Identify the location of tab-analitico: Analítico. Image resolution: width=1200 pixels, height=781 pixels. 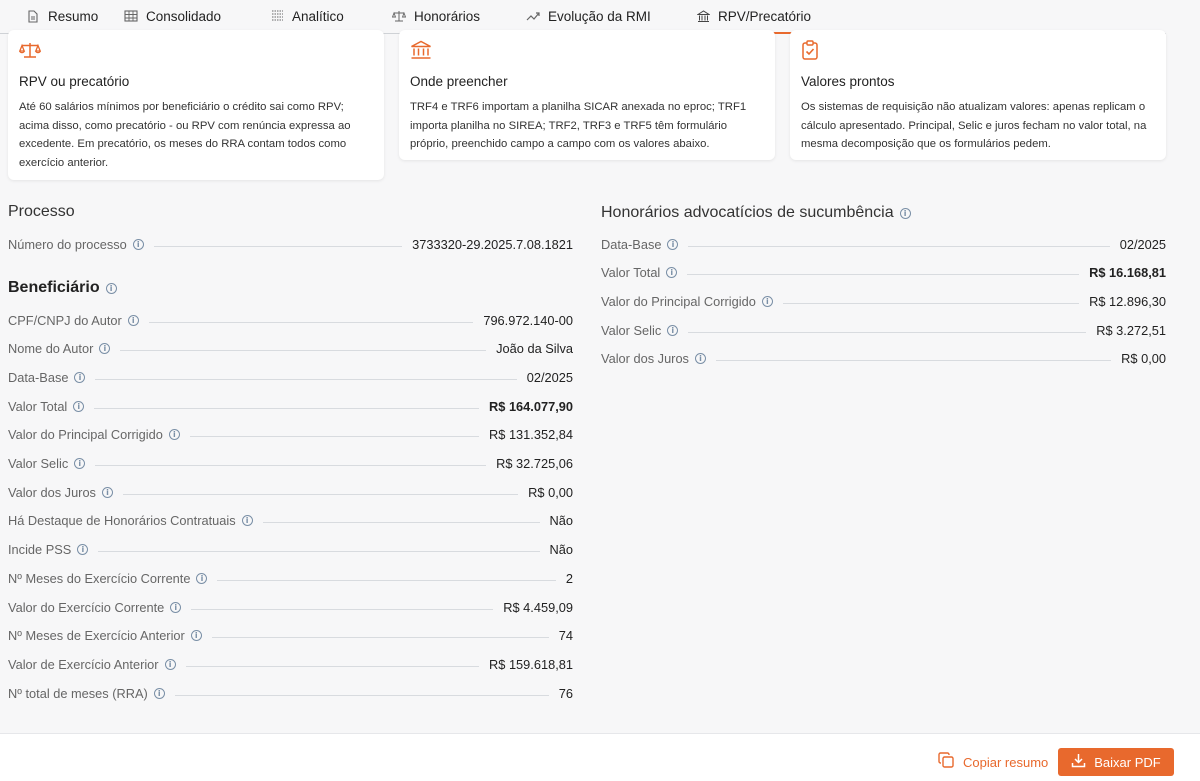
(319, 16).